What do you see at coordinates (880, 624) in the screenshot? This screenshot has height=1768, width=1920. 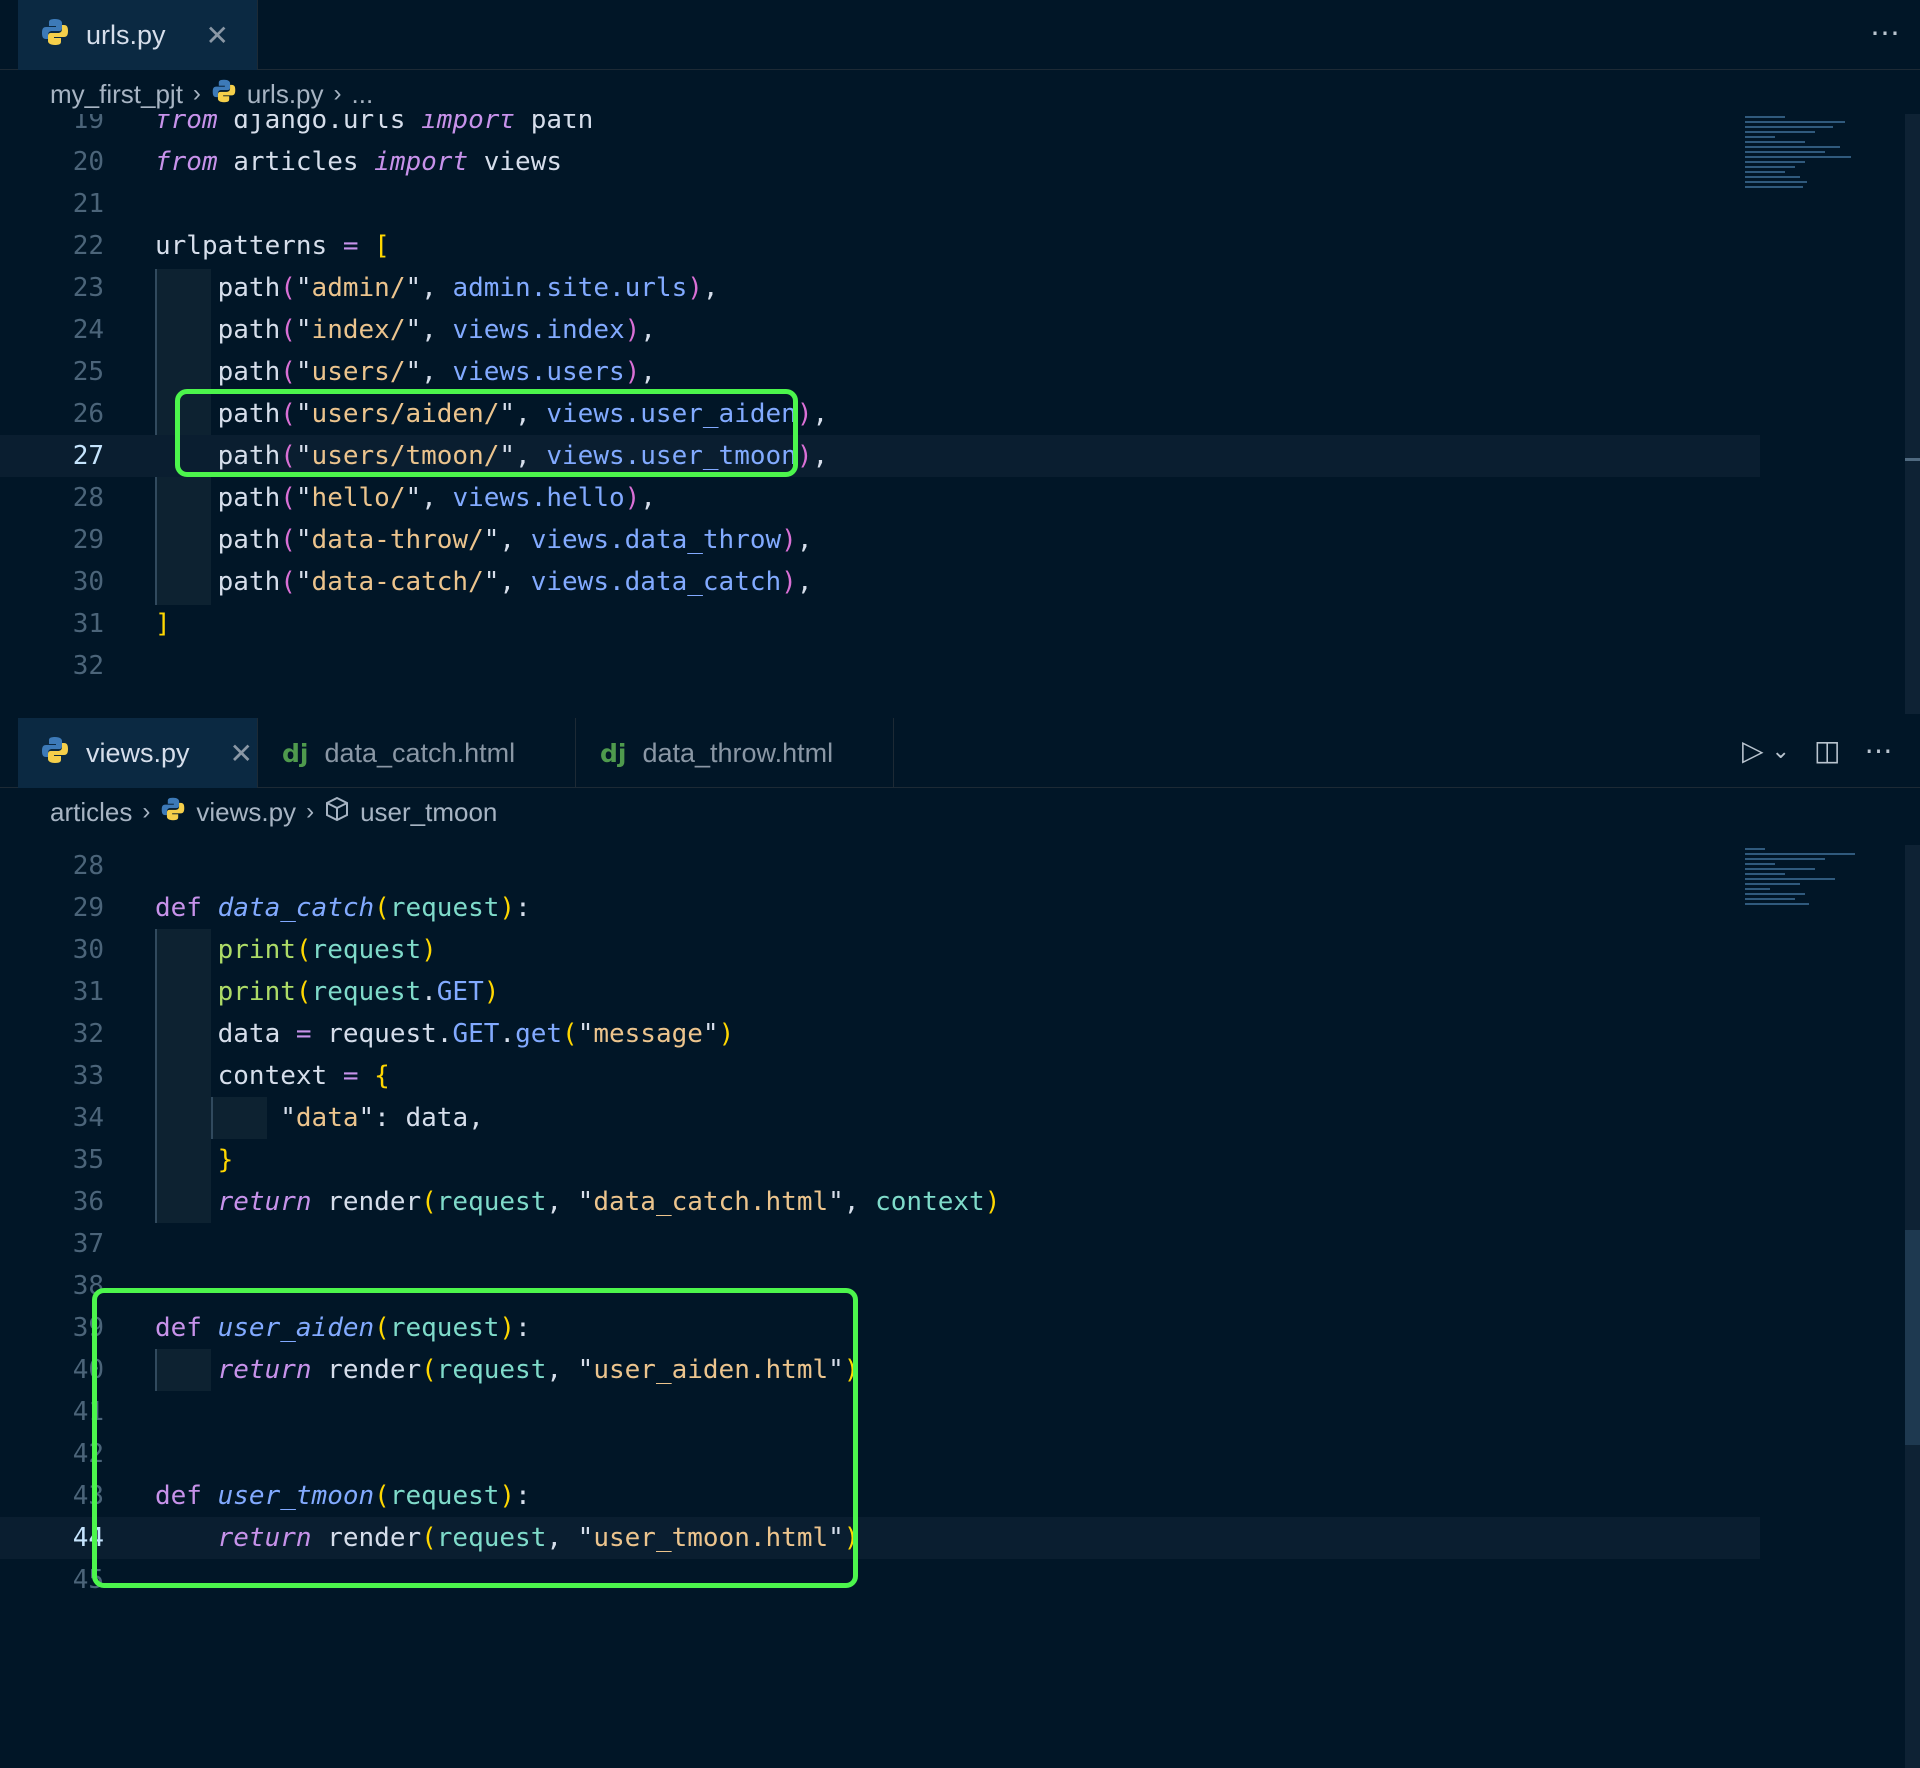 I see `code-line: 31]` at bounding box center [880, 624].